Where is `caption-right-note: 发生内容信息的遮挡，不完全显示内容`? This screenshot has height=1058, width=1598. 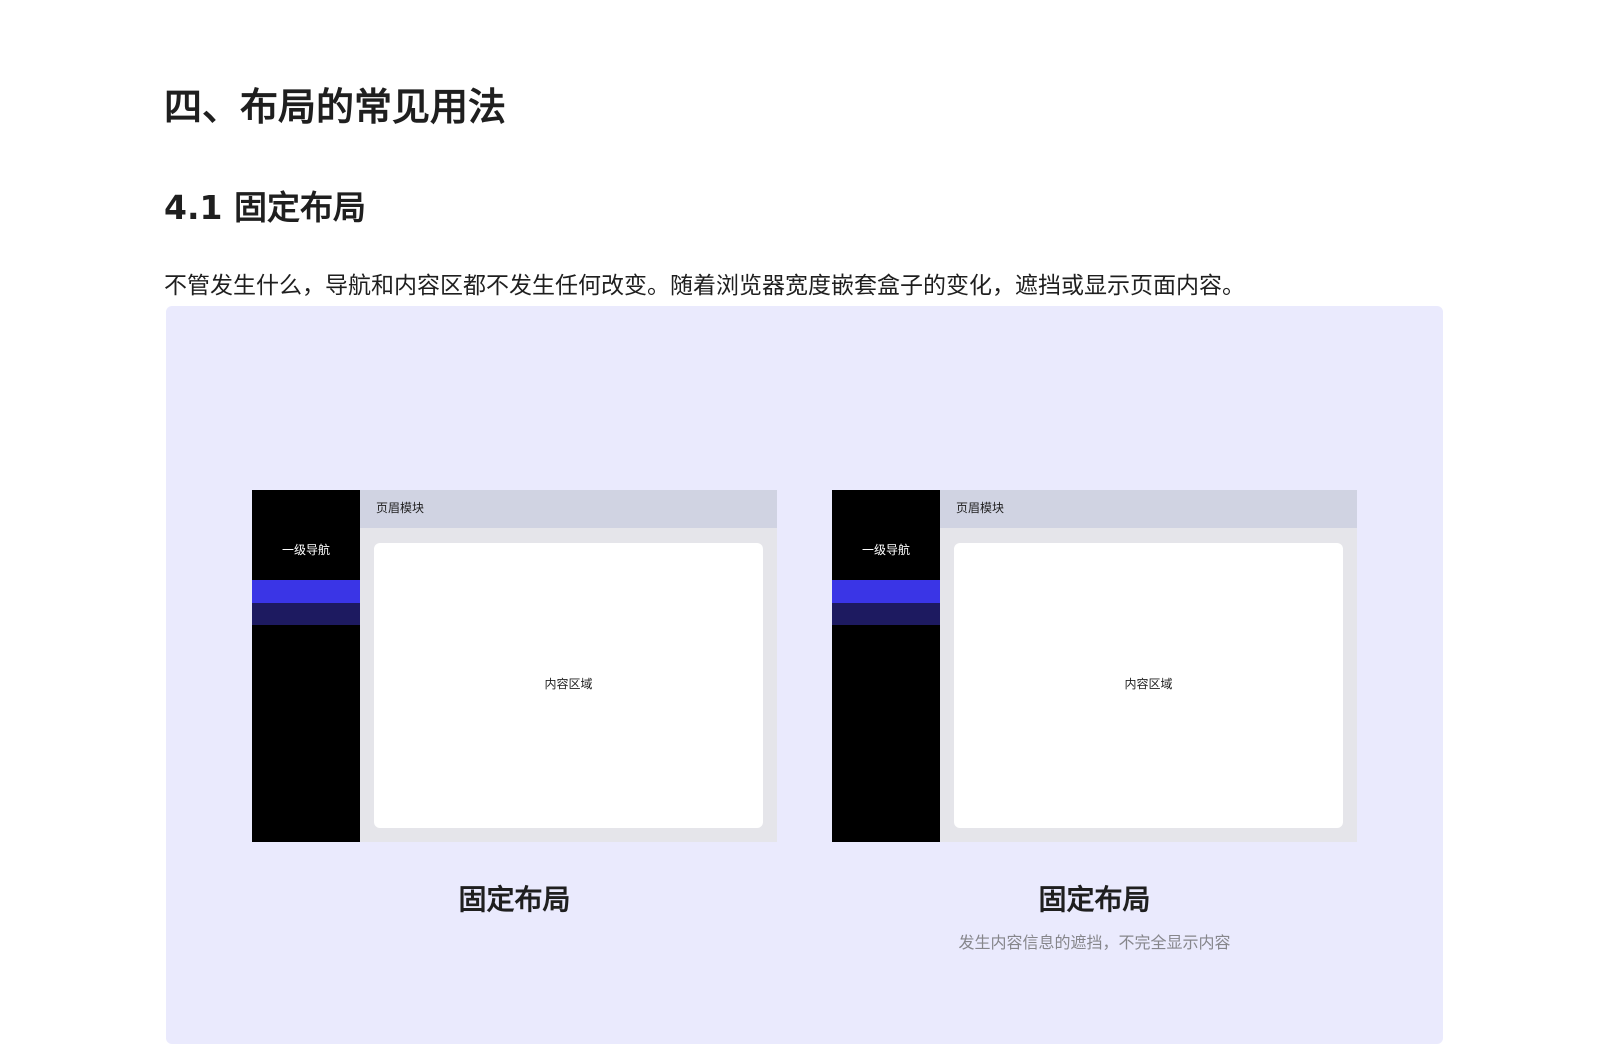
caption-right-note: 发生内容信息的遮挡，不完全显示内容 is located at coordinates (1094, 942).